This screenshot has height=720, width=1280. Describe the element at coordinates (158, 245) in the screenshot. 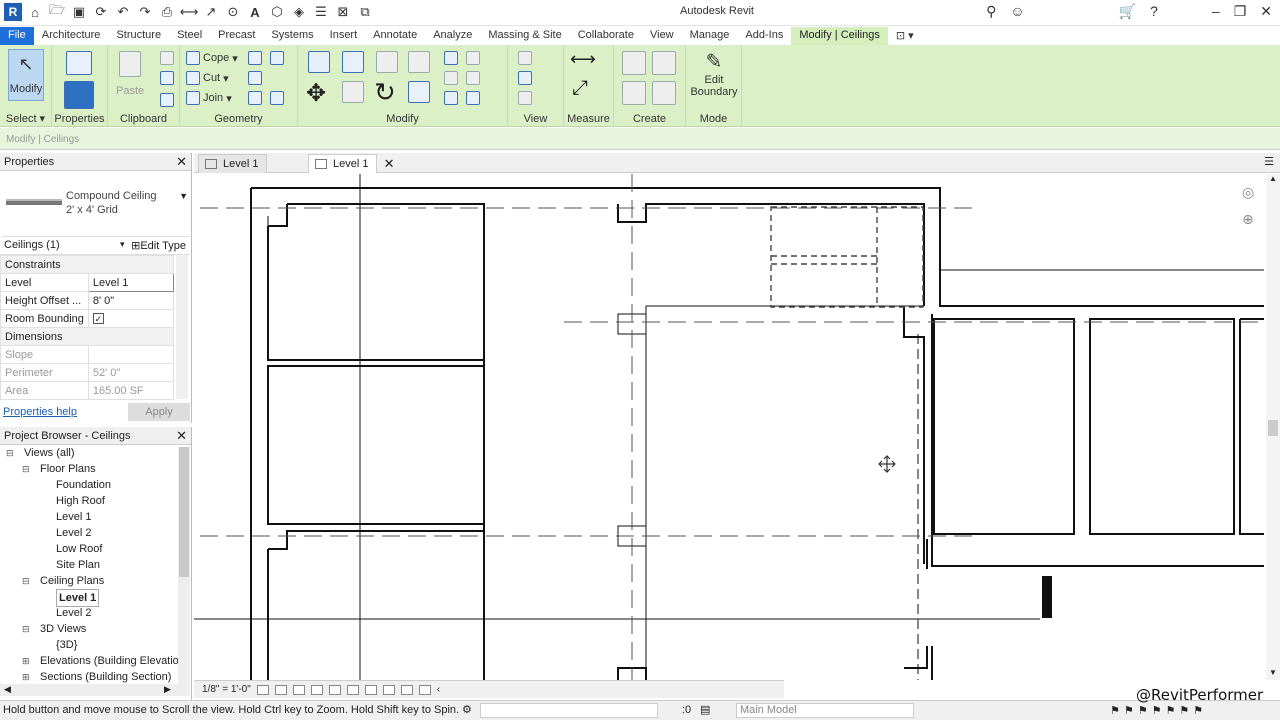

I see `edit-type-button: ⊞Edit Type` at that location.